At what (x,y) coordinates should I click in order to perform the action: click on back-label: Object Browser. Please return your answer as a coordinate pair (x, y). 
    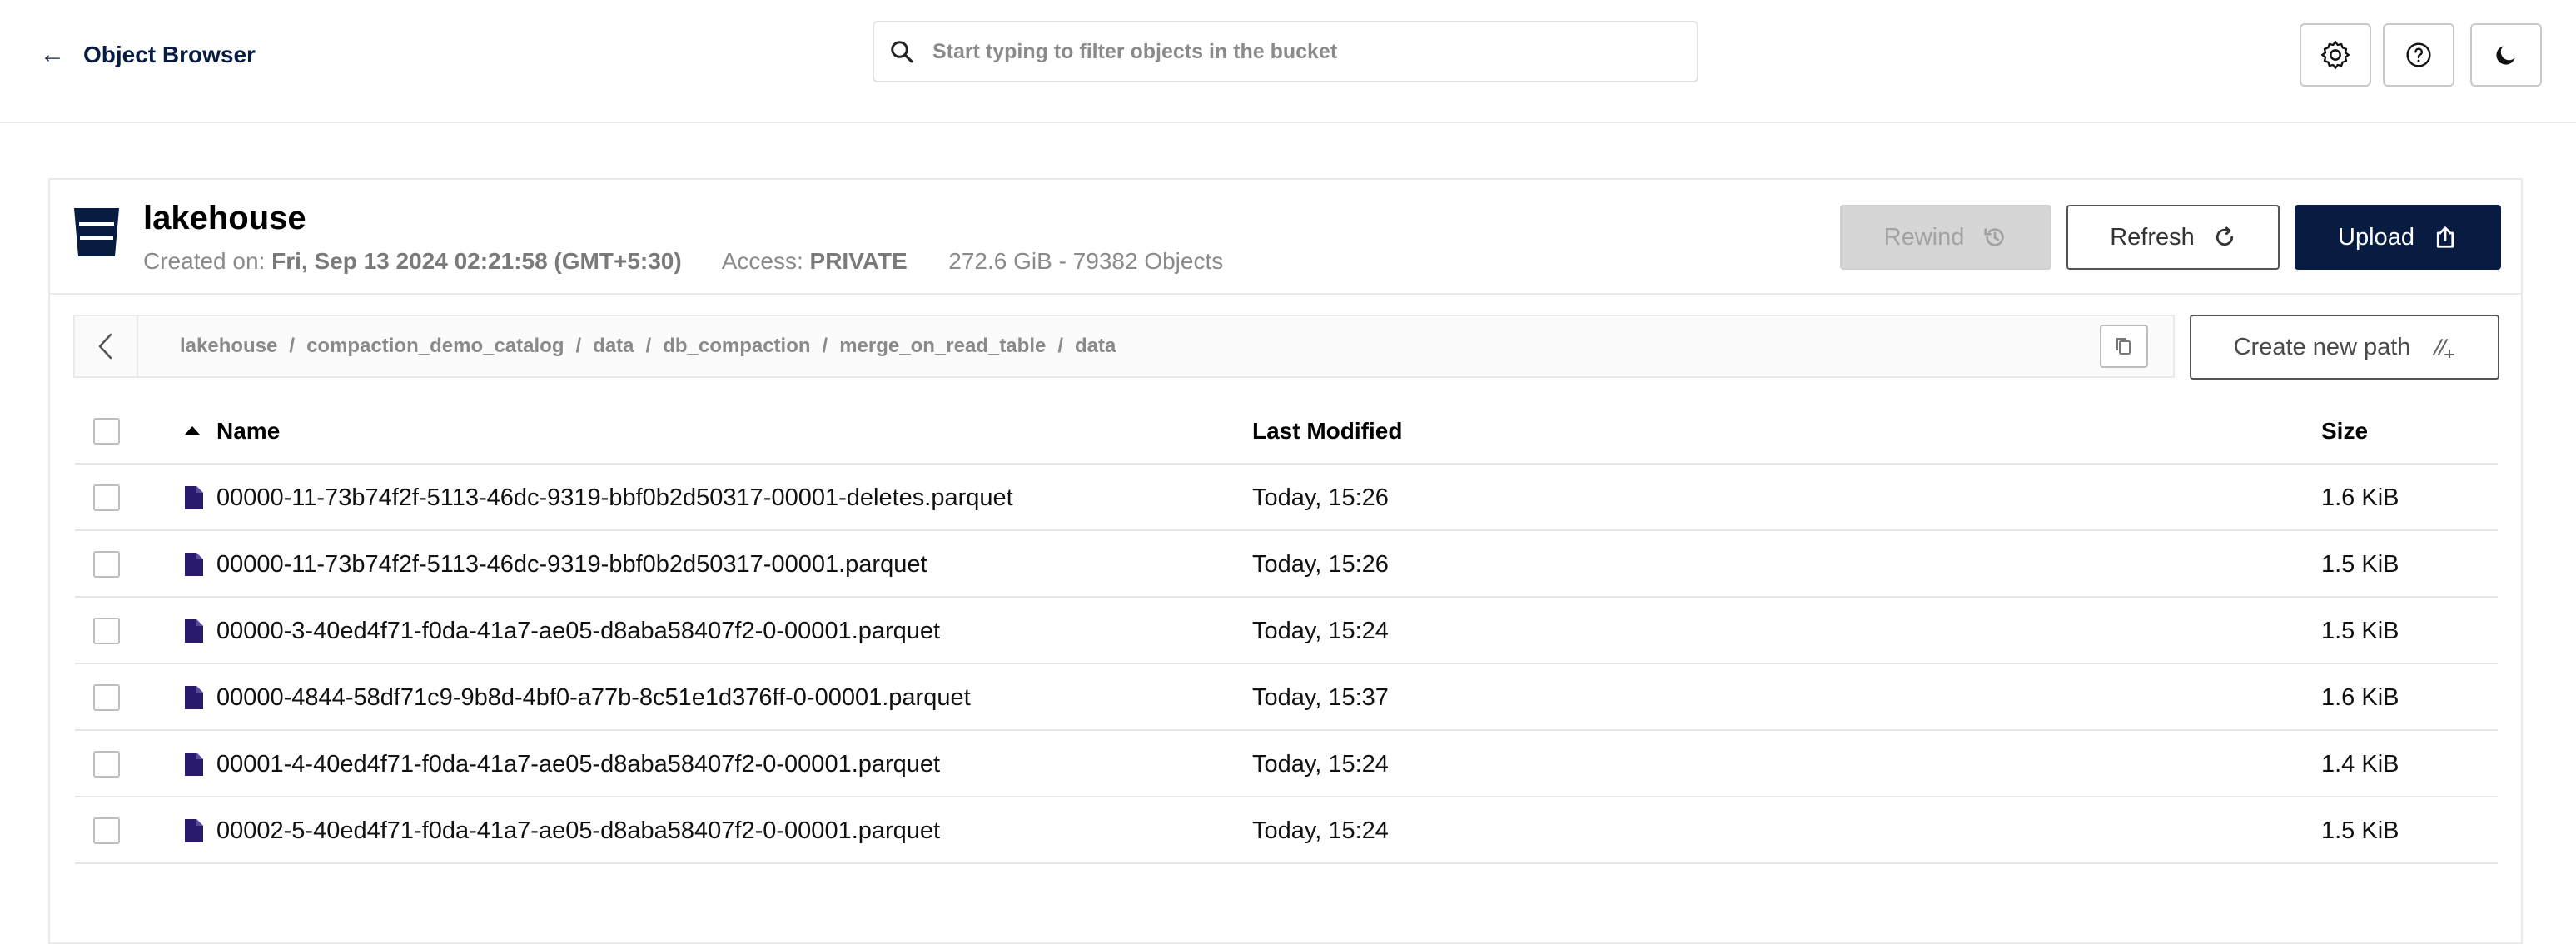
    Looking at the image, I should click on (169, 54).